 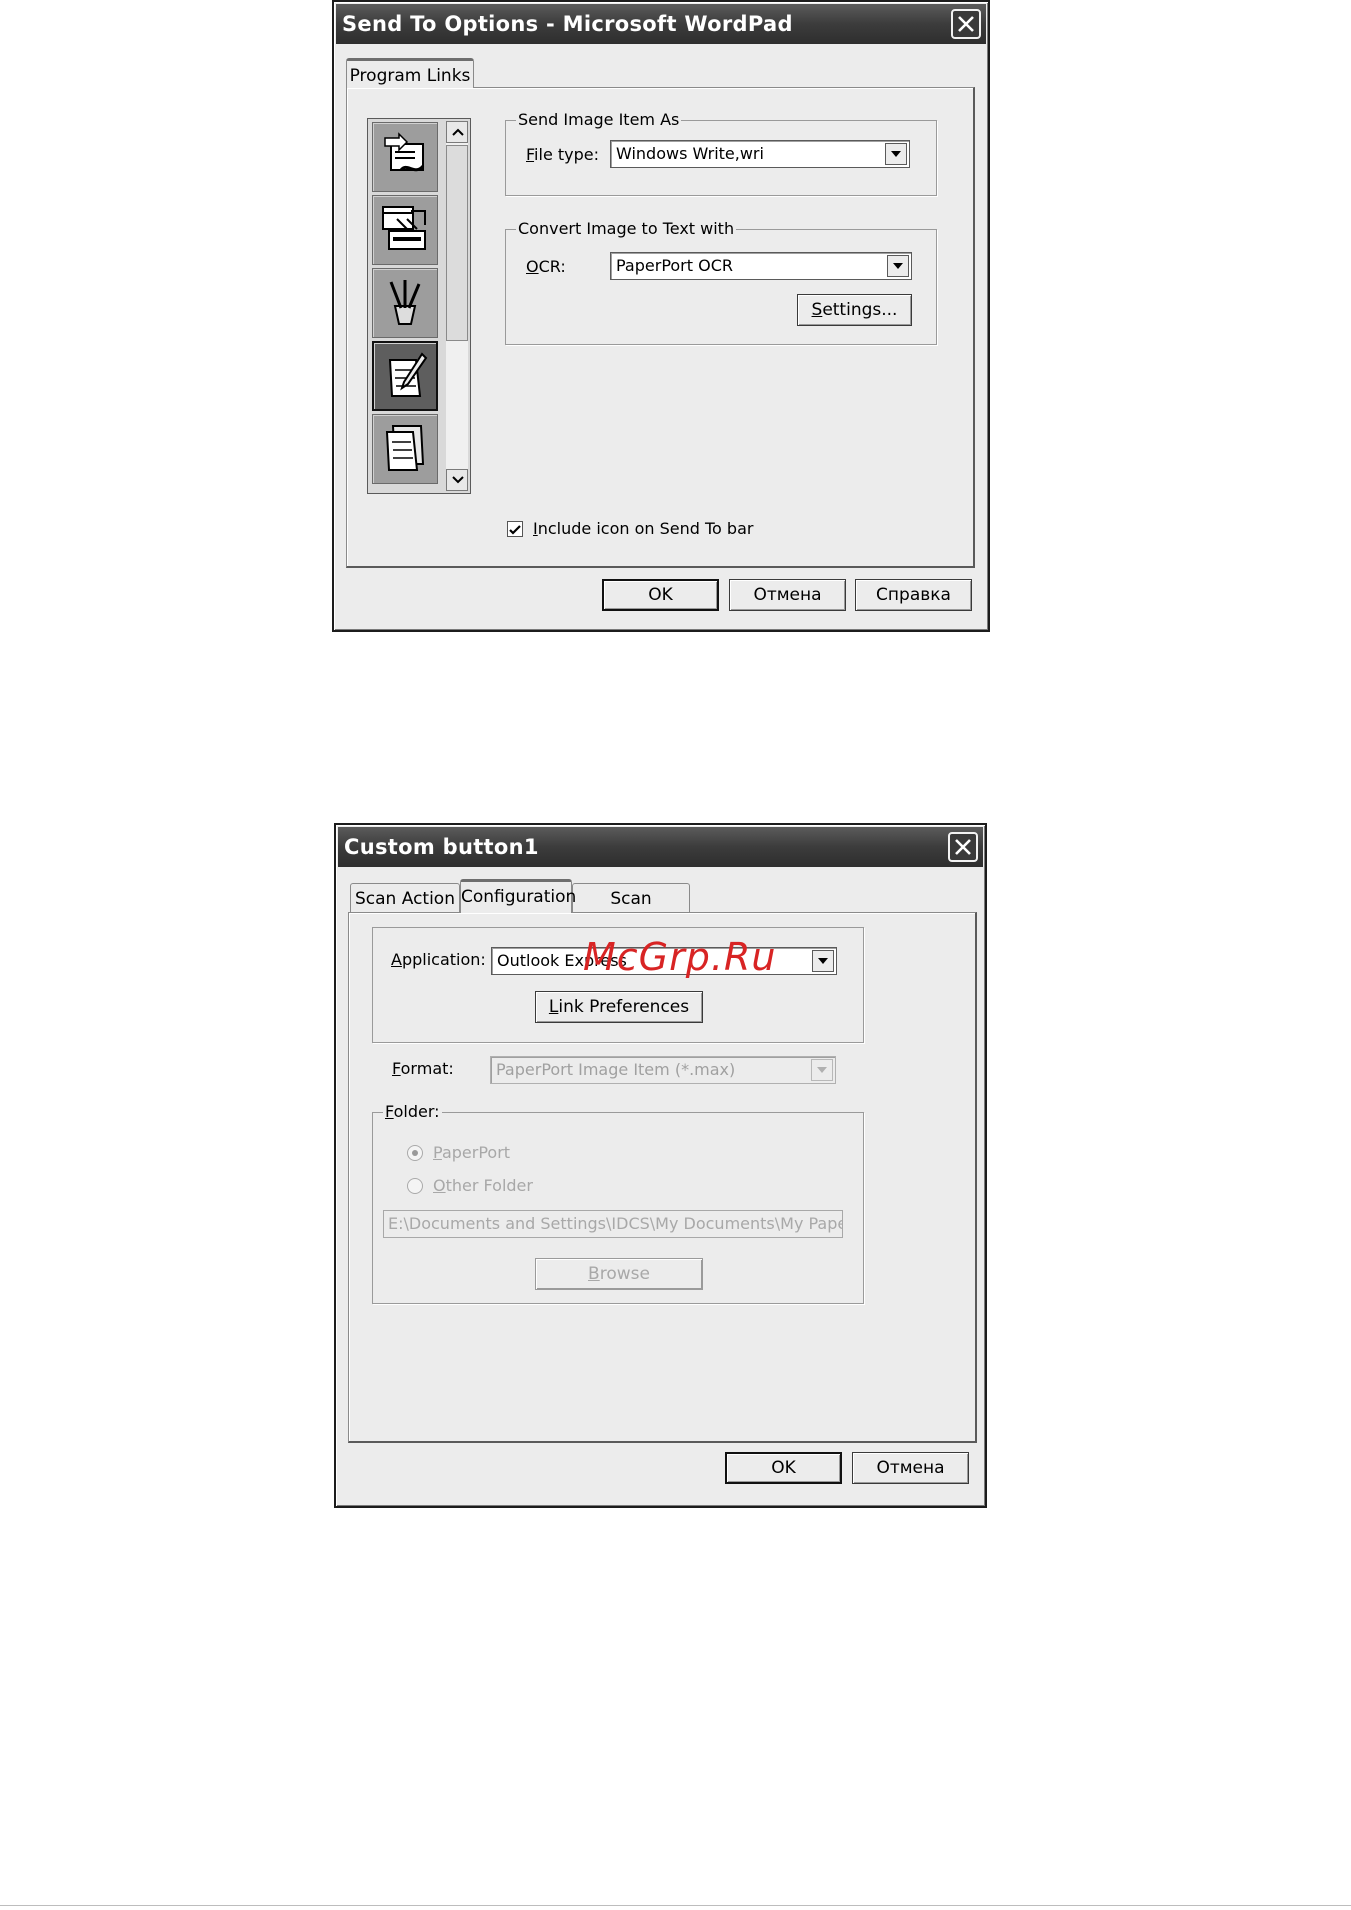 What do you see at coordinates (438, 959) in the screenshot?
I see `application-label: Application:` at bounding box center [438, 959].